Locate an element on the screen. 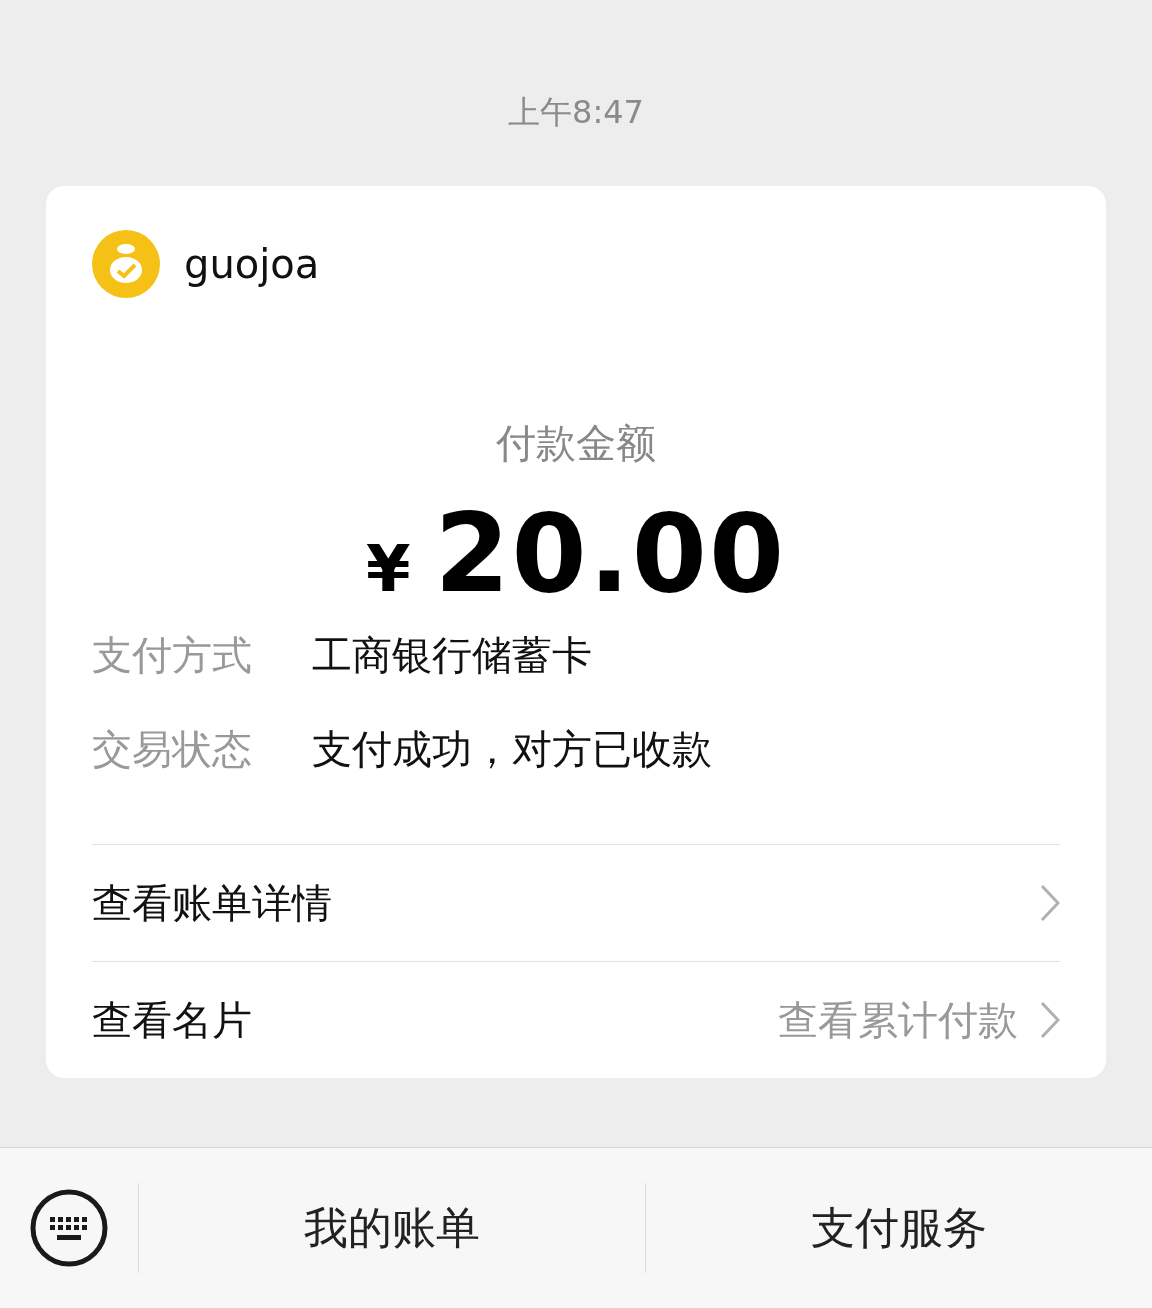 This screenshot has height=1308, width=1152. message-time: 上午8:47 is located at coordinates (576, 112).